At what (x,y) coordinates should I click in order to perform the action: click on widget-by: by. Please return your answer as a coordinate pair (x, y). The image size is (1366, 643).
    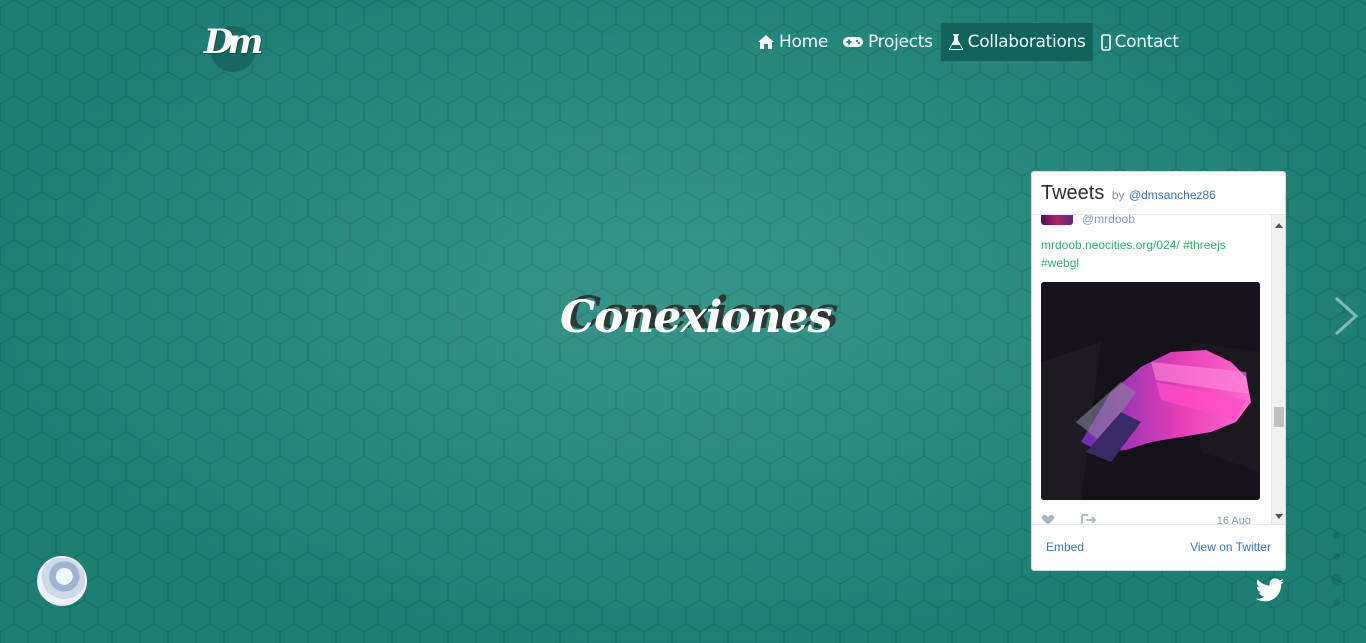
    Looking at the image, I should click on (1118, 195).